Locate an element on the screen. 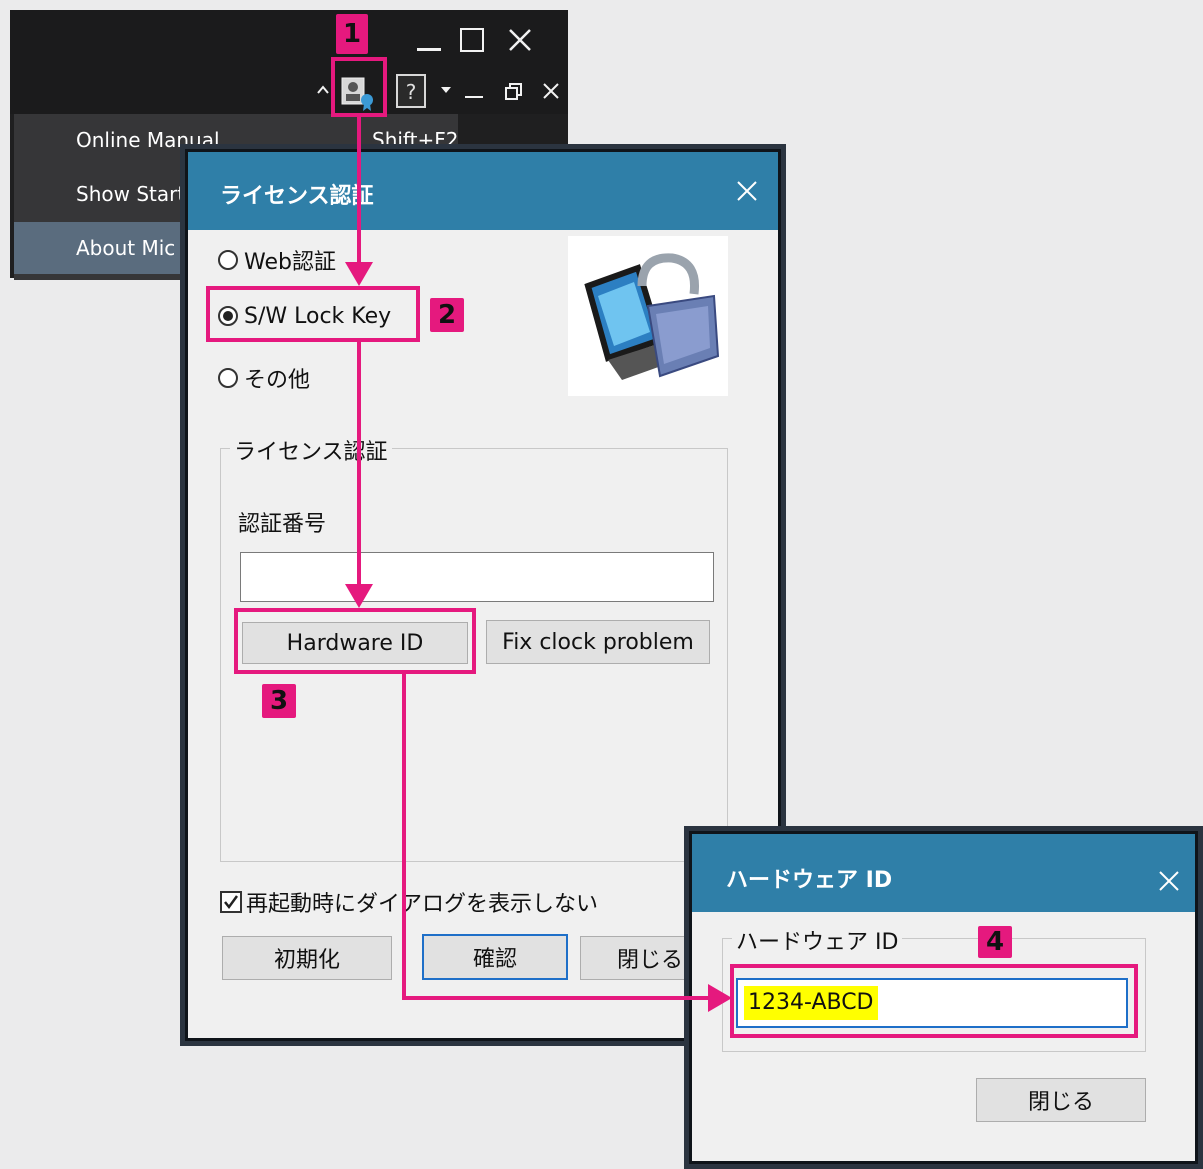 This screenshot has height=1169, width=1203. radio-label: Web認証 is located at coordinates (290, 262).